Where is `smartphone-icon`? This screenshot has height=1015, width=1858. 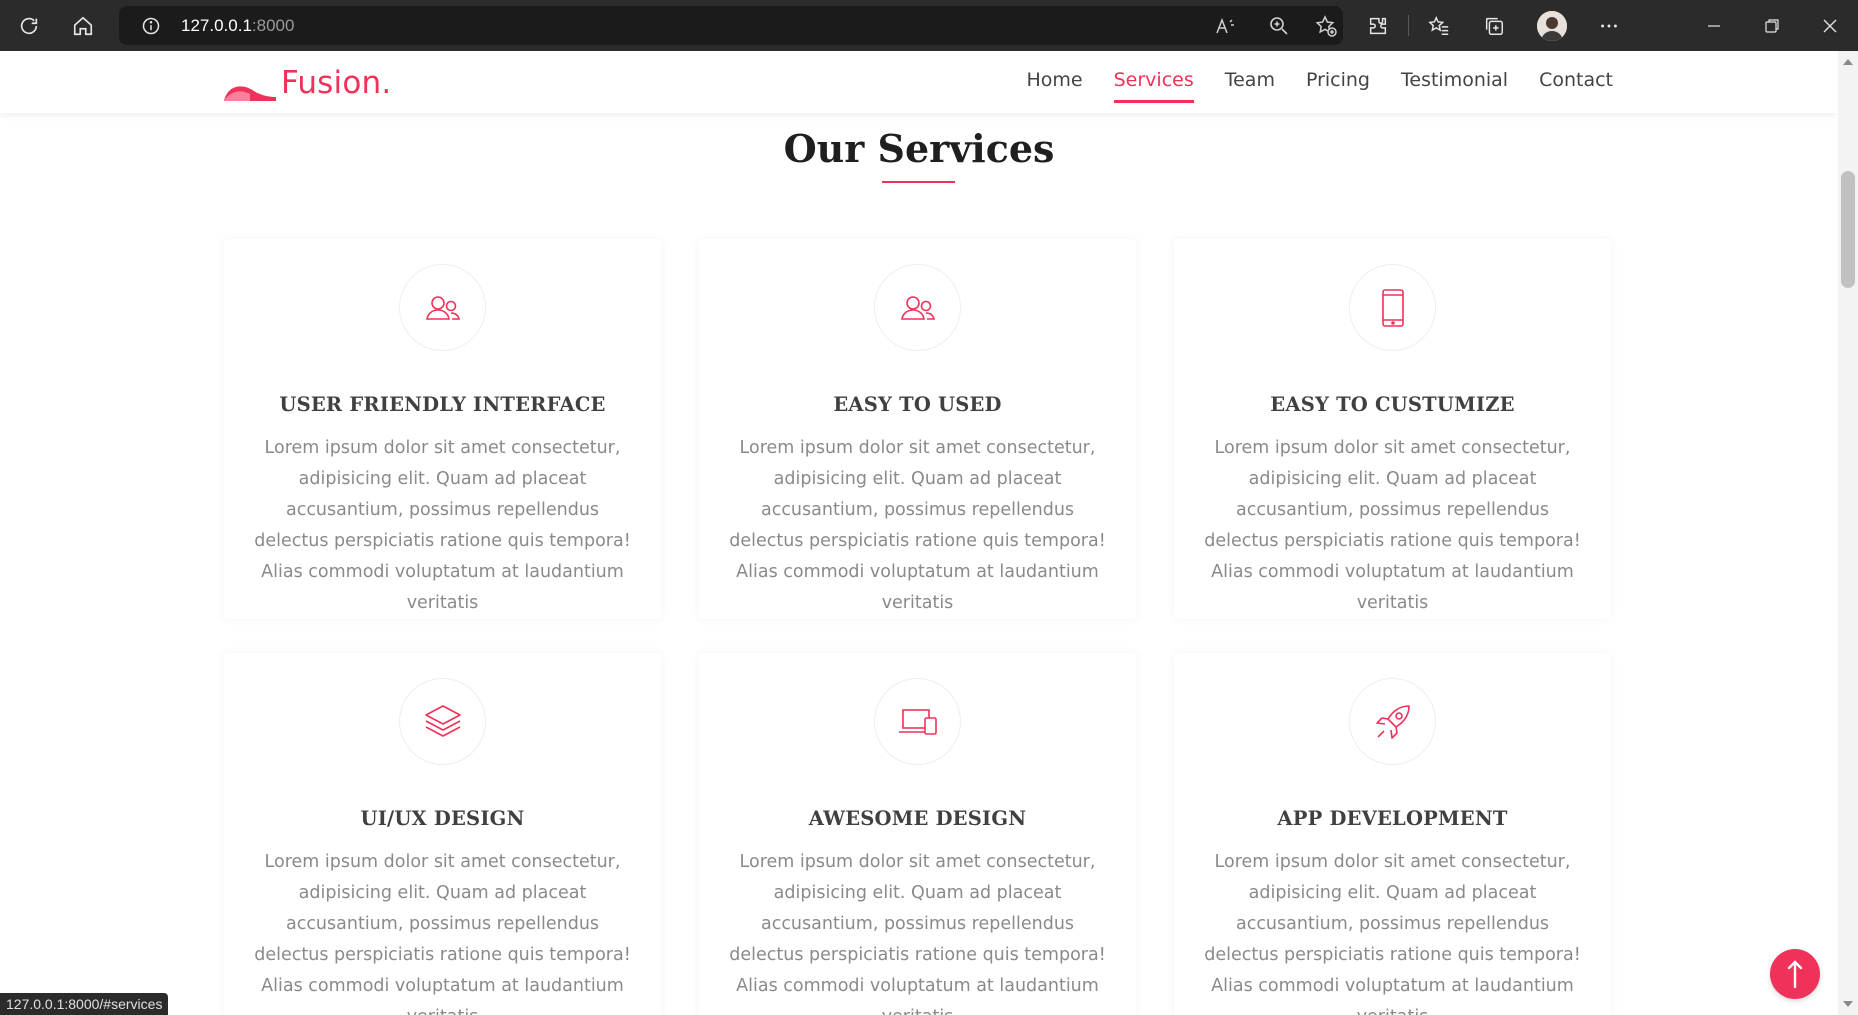
smartphone-icon is located at coordinates (1392, 307).